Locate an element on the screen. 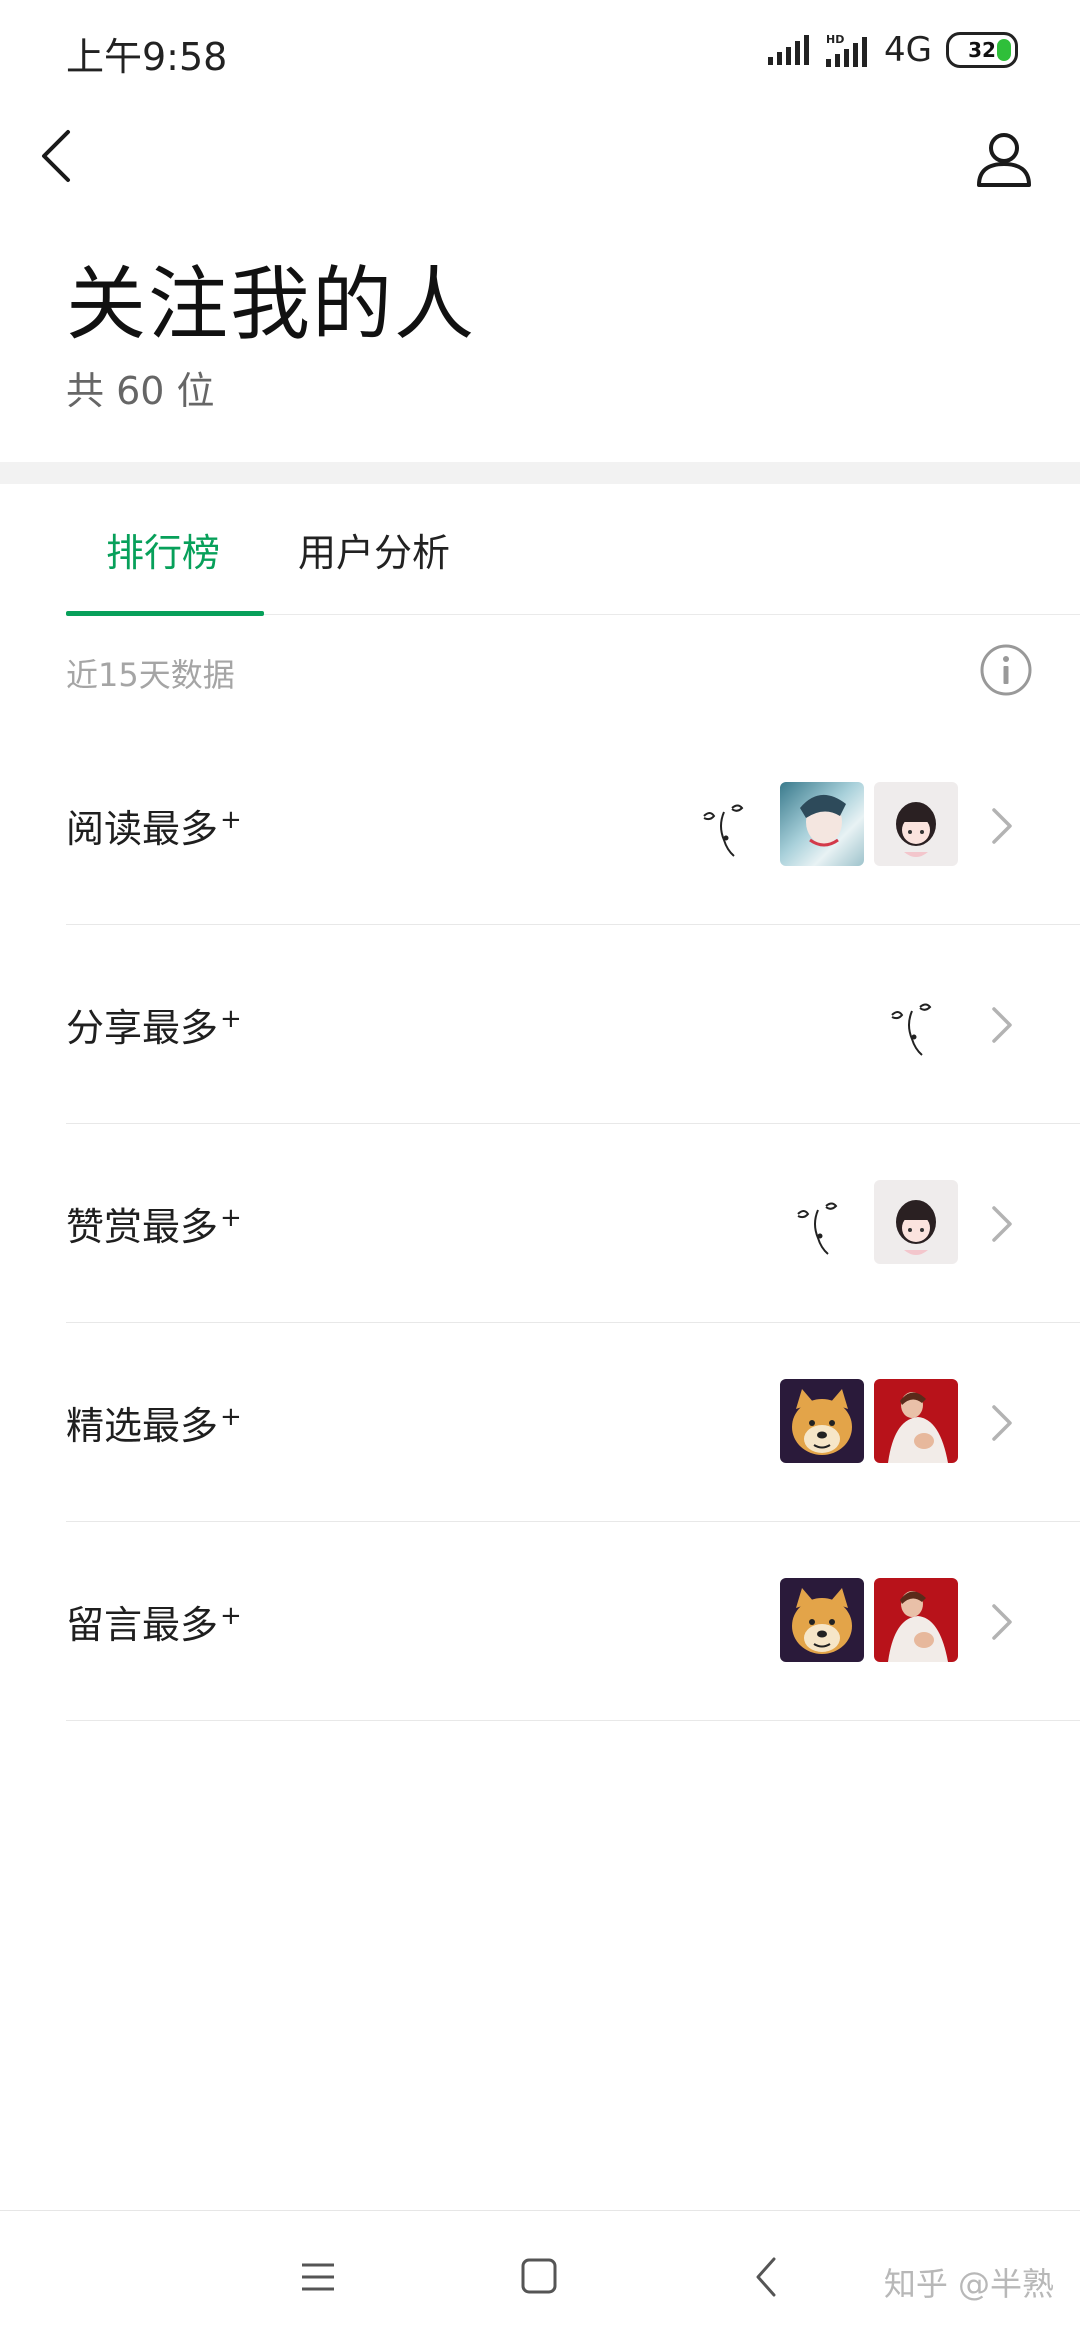 Image resolution: width=1080 pixels, height=2341 pixels. rank-label: 分享最多+ is located at coordinates (154, 1027).